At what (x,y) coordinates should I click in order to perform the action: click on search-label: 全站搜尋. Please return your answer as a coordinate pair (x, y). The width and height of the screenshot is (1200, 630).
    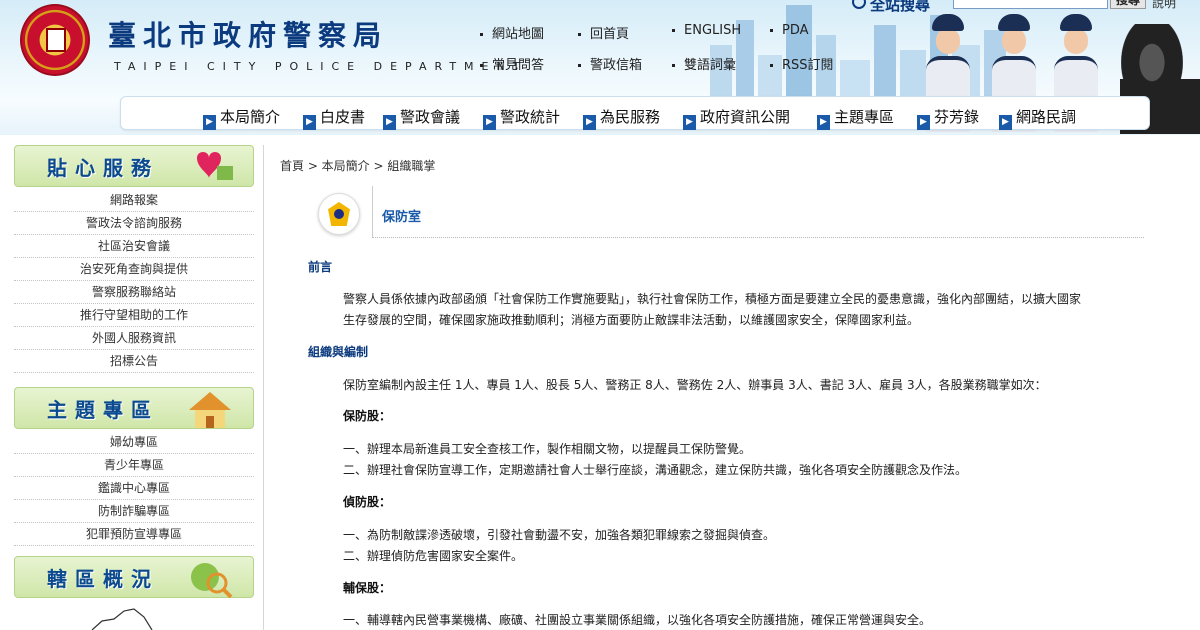
    Looking at the image, I should click on (900, 7).